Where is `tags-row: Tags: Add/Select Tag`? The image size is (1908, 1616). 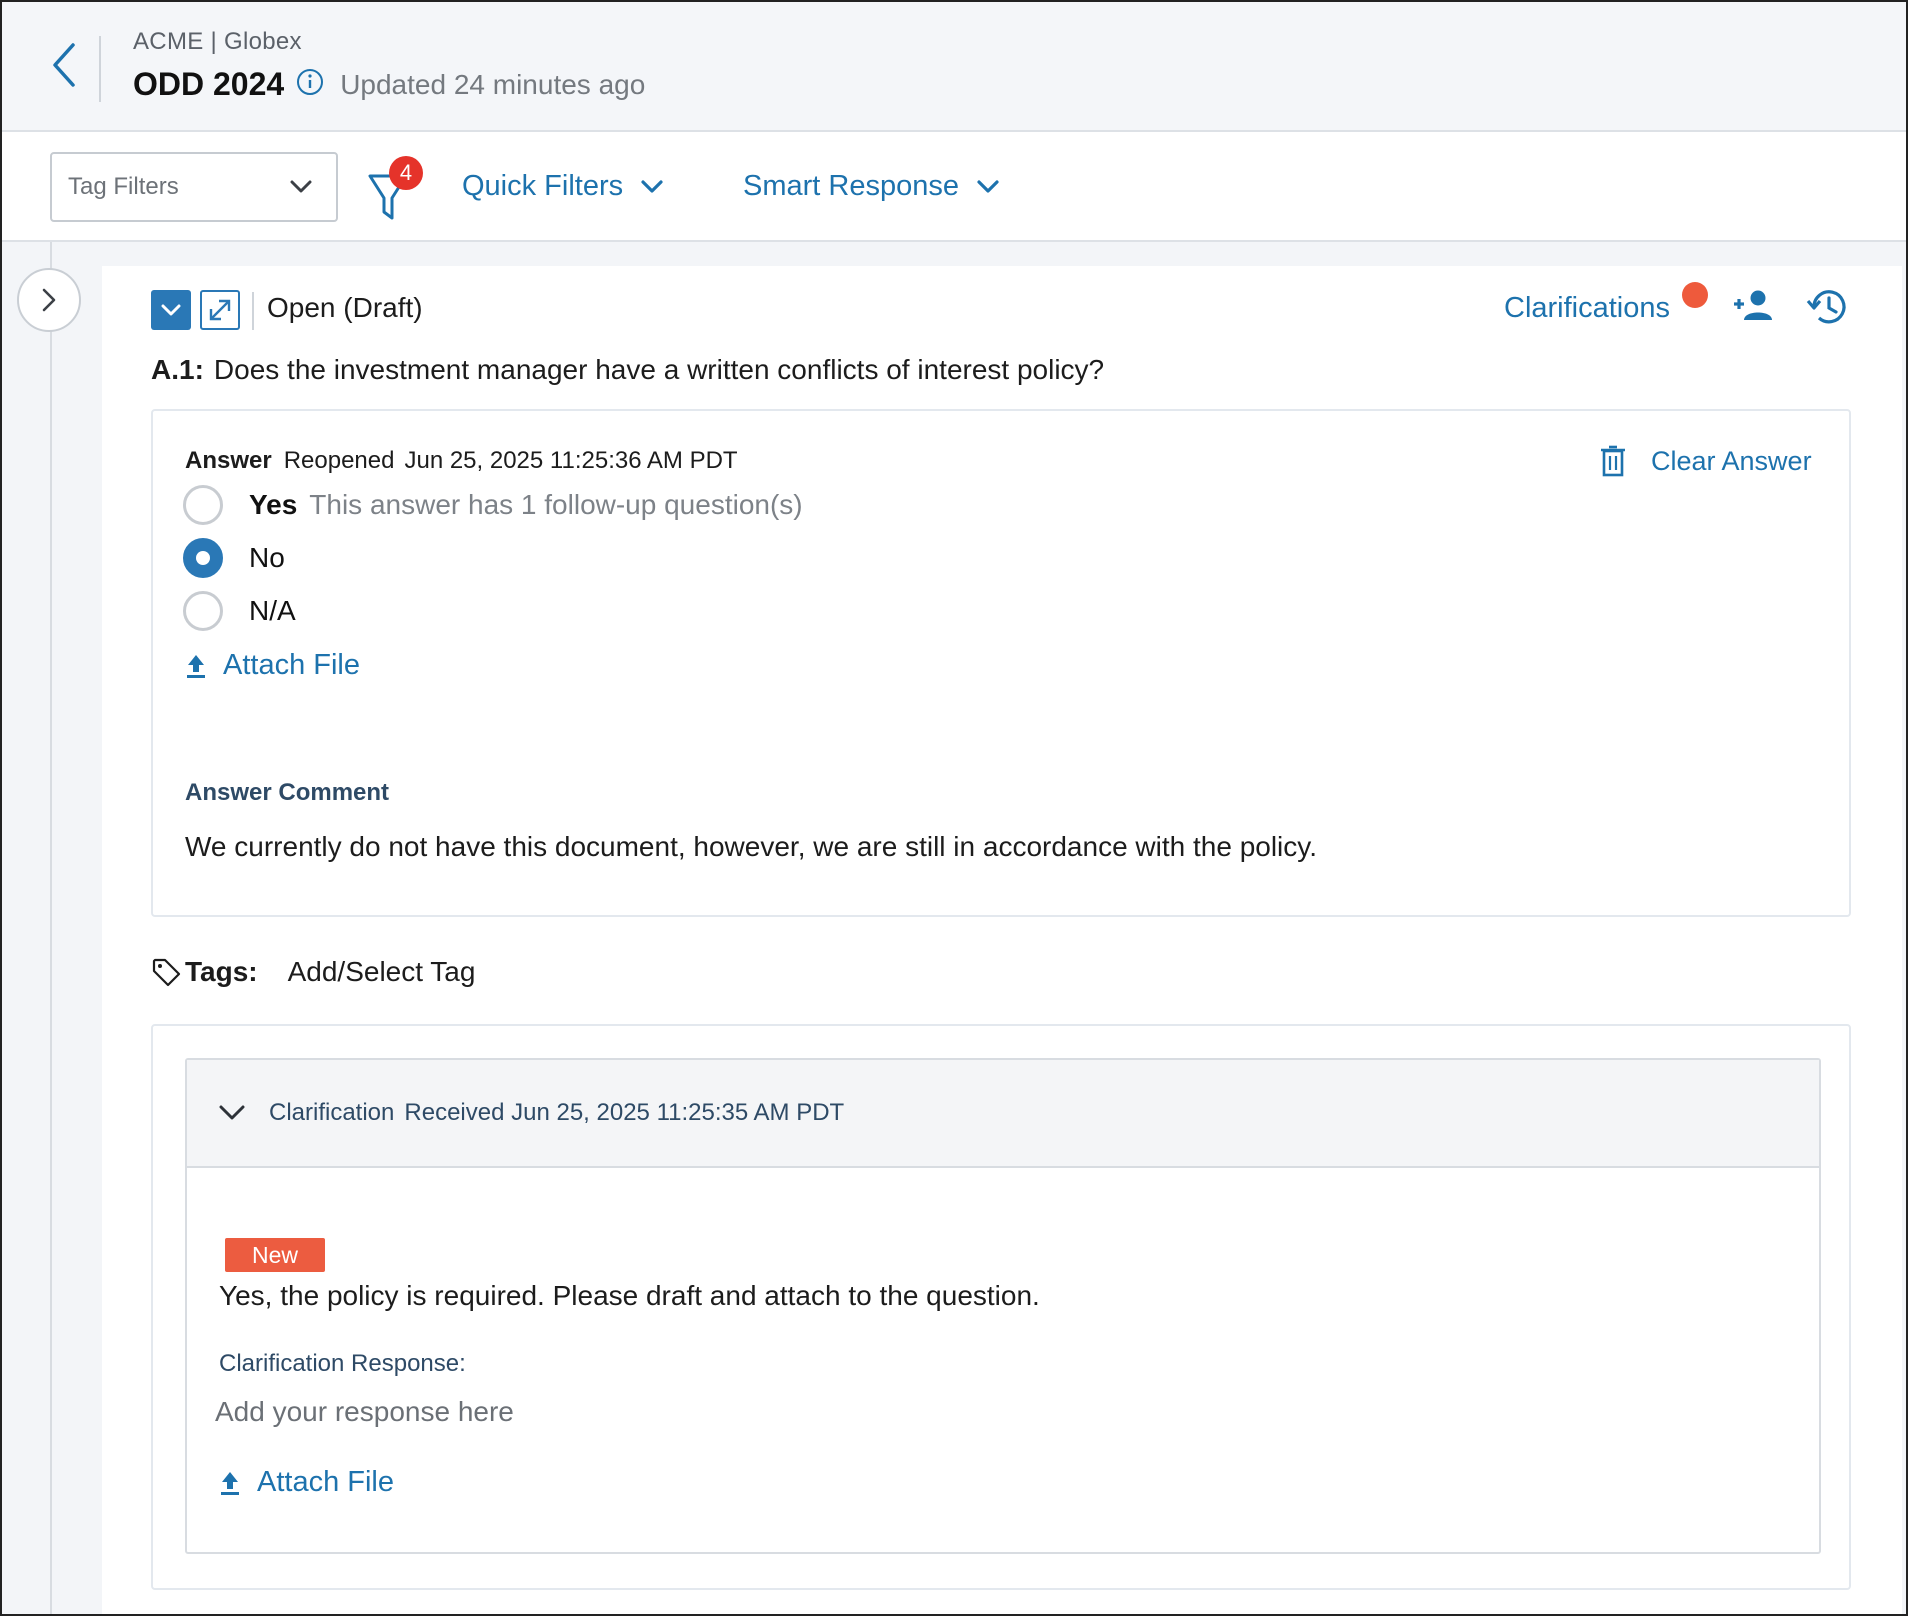 tags-row: Tags: Add/Select Tag is located at coordinates (313, 972).